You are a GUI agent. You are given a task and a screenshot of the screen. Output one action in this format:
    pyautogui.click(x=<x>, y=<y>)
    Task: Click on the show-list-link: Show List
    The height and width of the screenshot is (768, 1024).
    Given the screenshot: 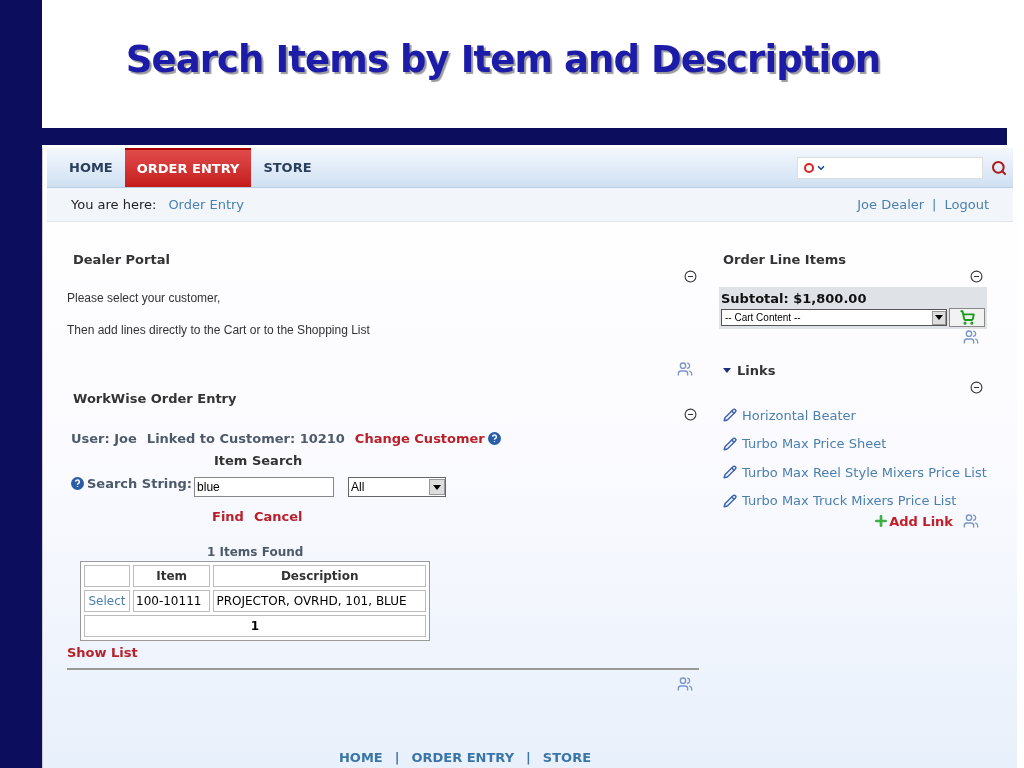 What is the action you would take?
    pyautogui.click(x=384, y=652)
    